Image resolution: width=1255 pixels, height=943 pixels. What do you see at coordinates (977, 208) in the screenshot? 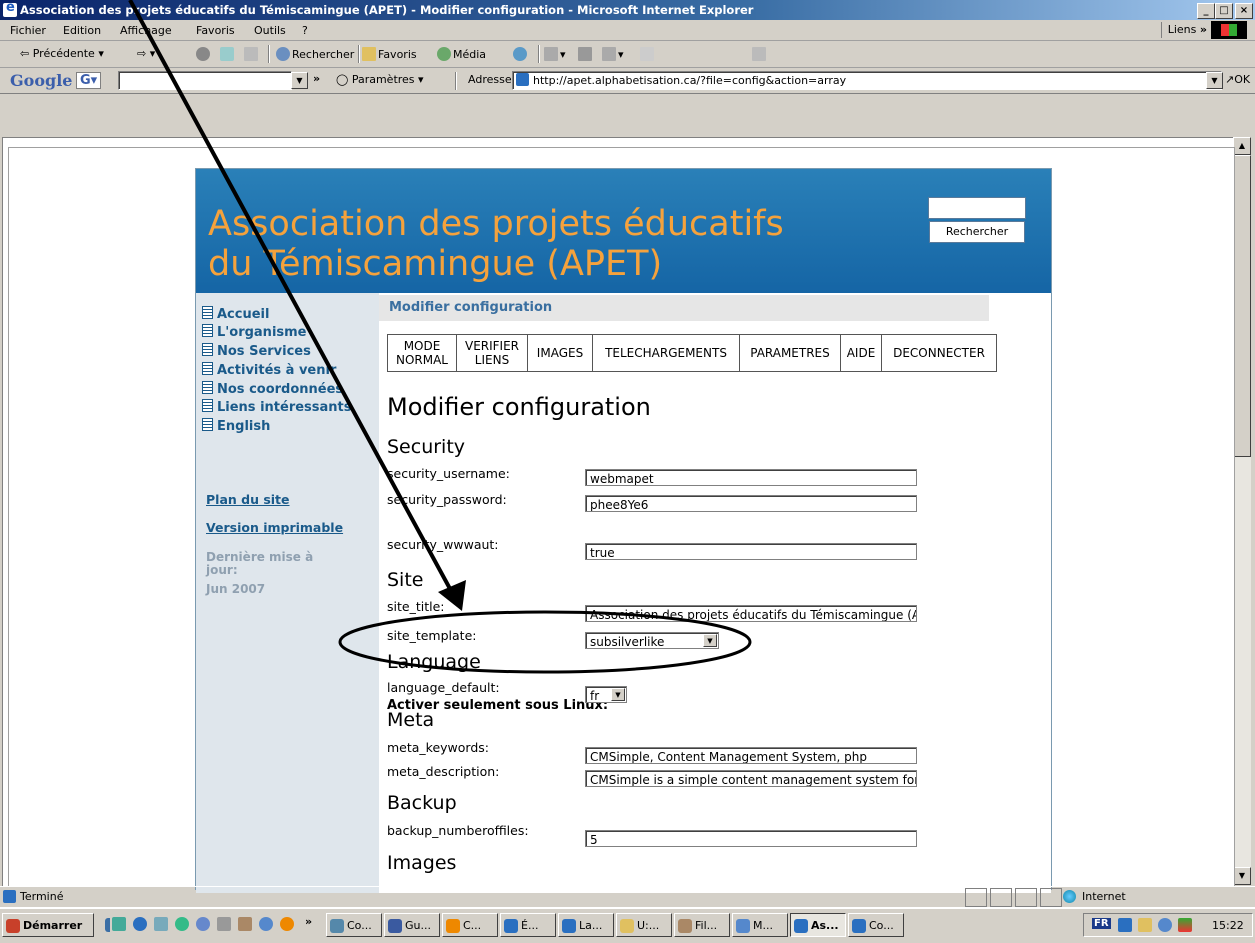
I see `site-search-input` at bounding box center [977, 208].